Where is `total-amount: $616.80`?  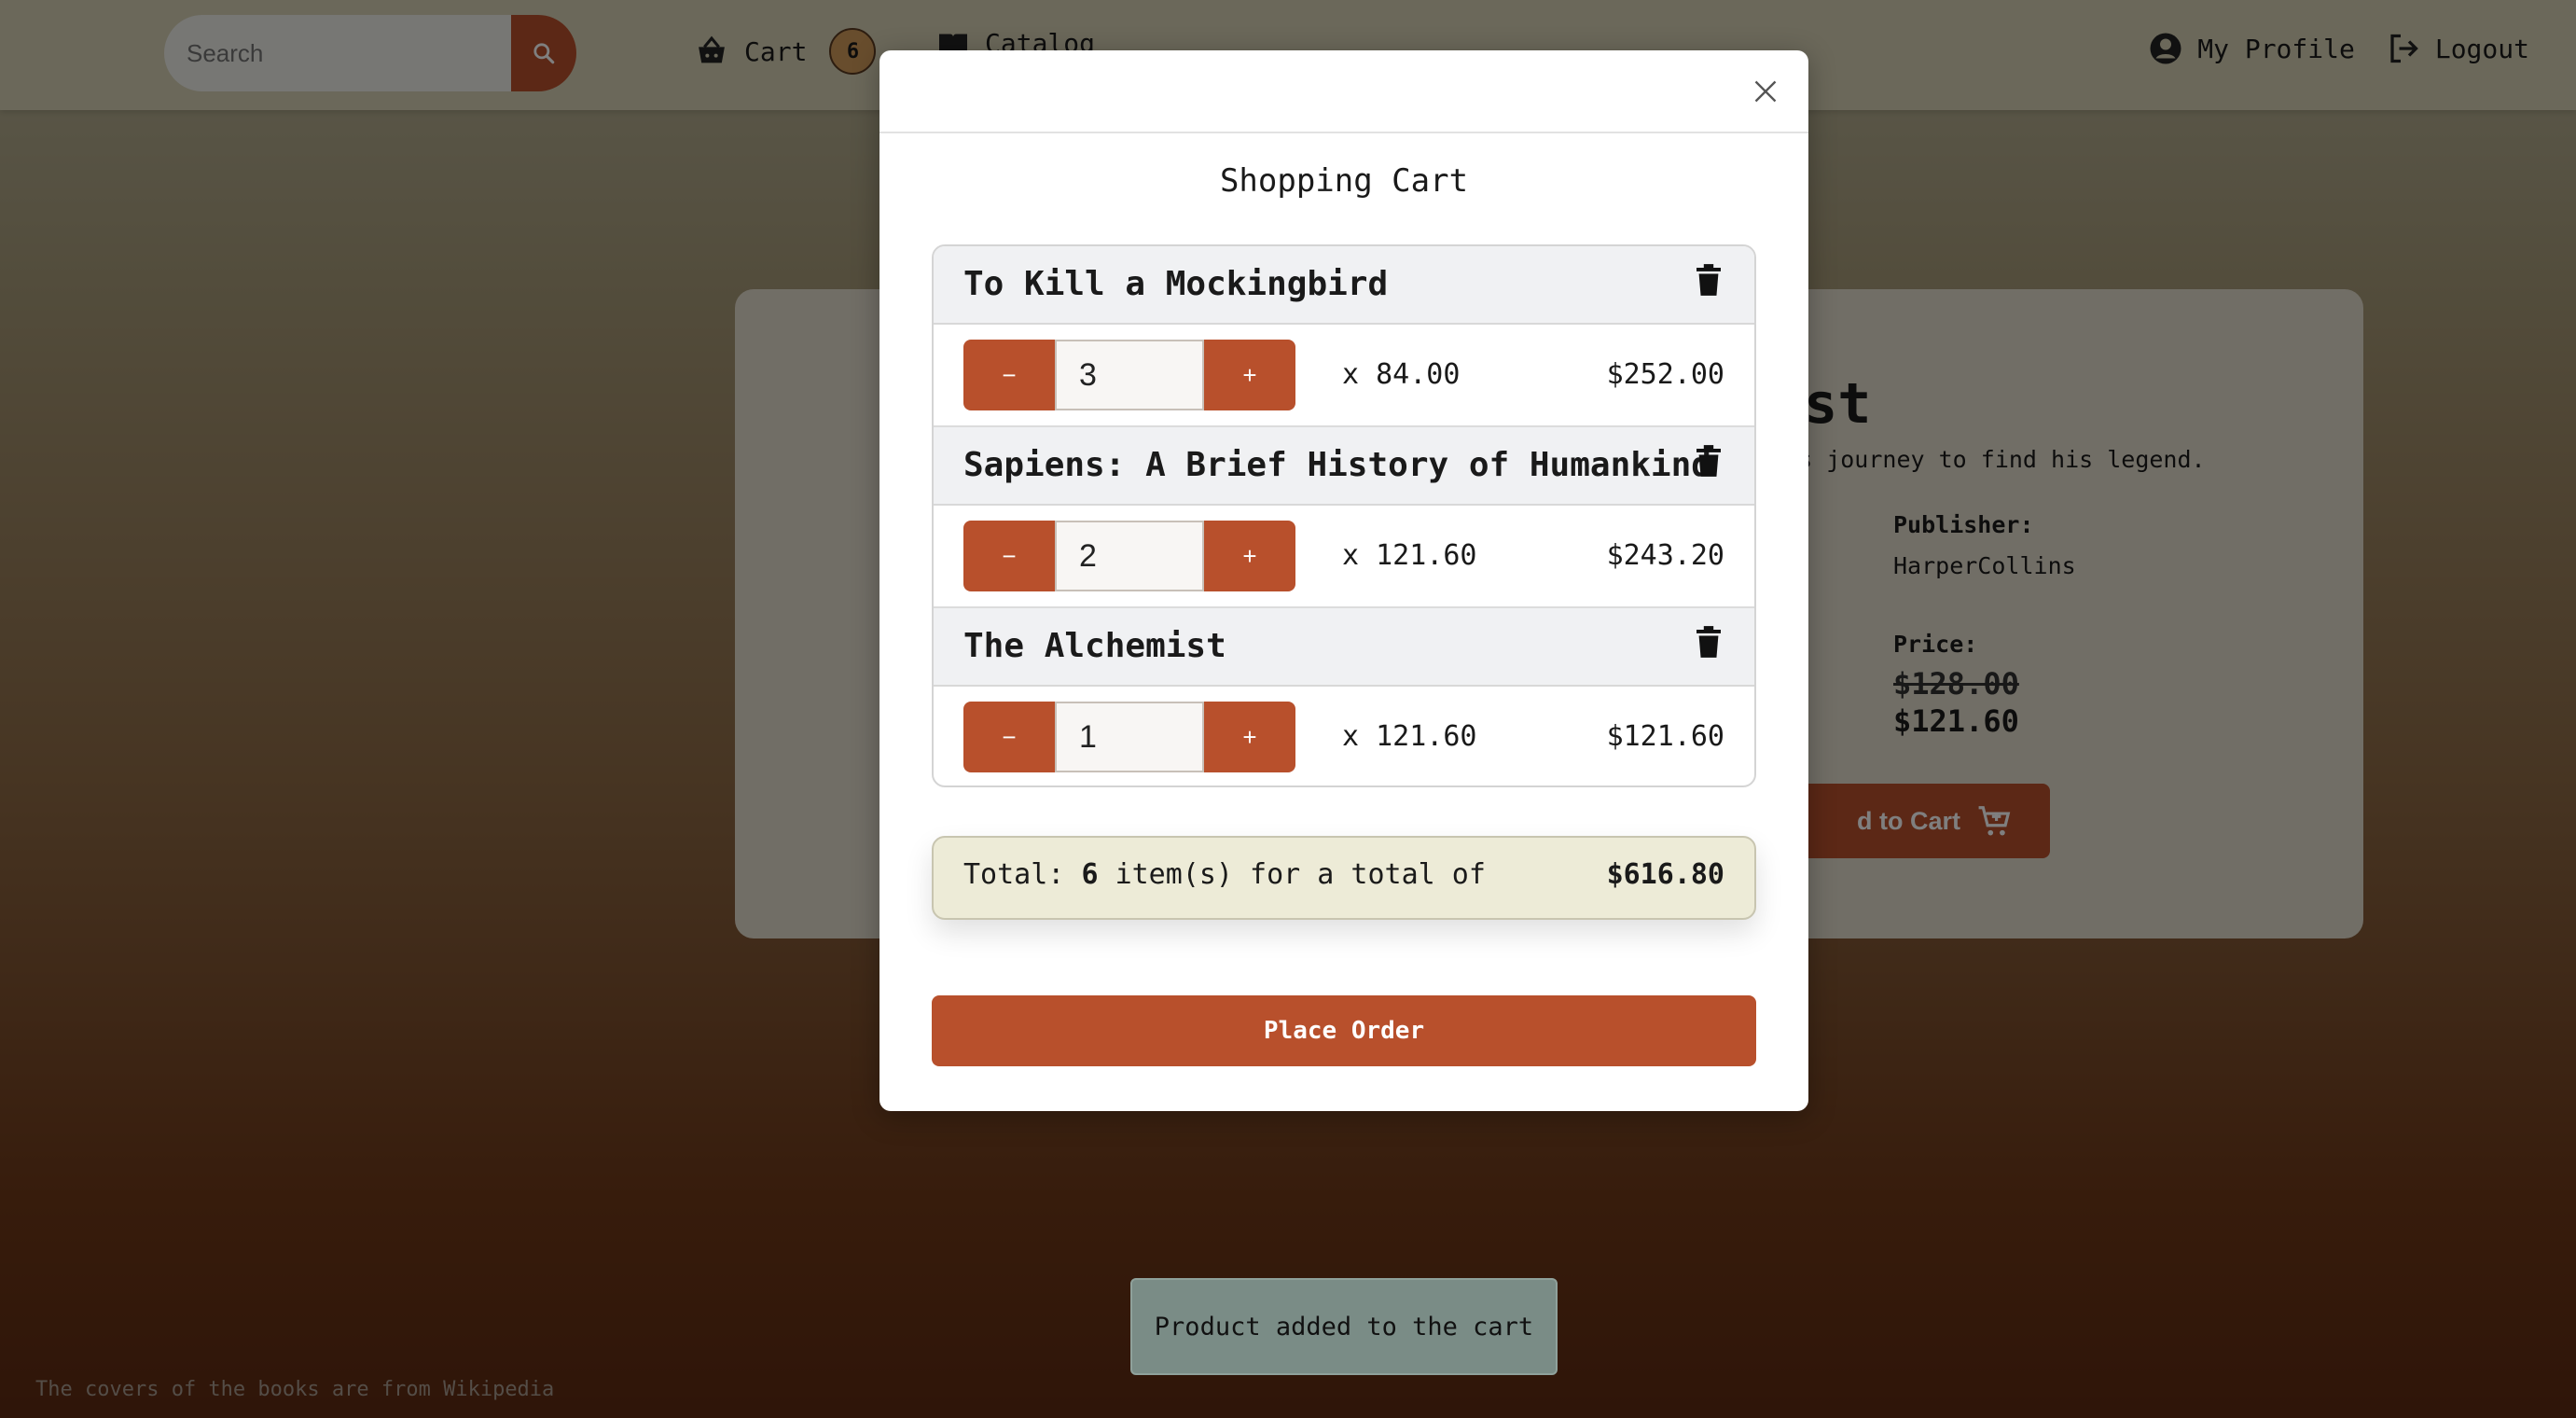 total-amount: $616.80 is located at coordinates (1665, 875).